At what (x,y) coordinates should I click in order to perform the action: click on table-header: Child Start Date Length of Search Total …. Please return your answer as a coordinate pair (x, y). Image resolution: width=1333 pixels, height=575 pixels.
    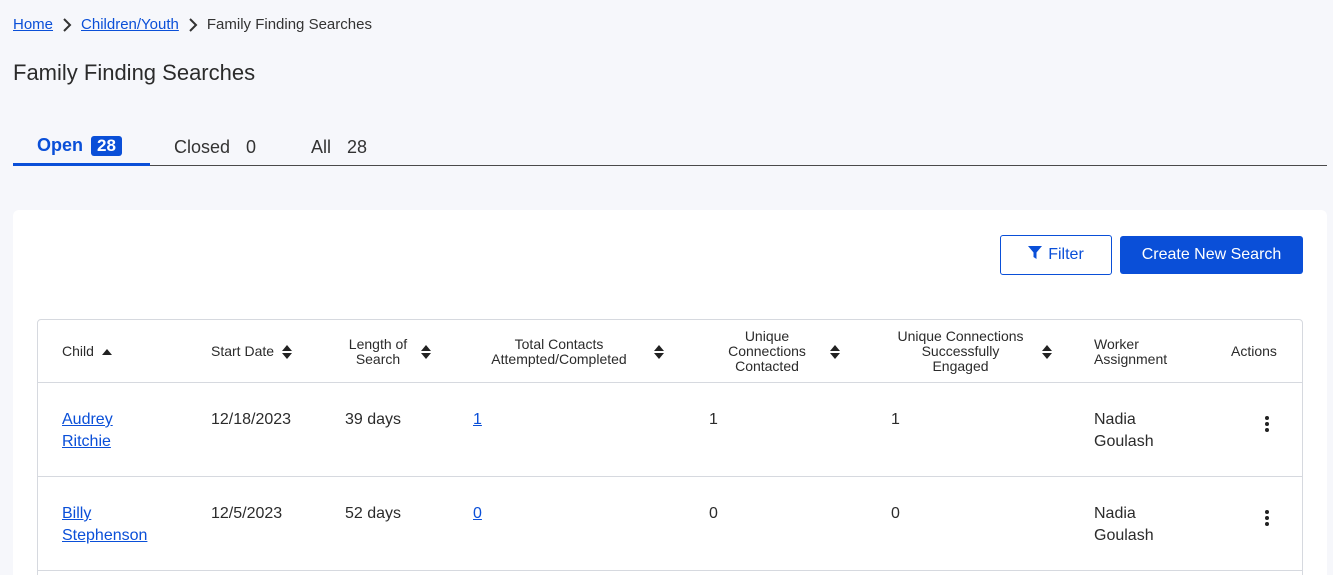
    Looking at the image, I should click on (670, 351).